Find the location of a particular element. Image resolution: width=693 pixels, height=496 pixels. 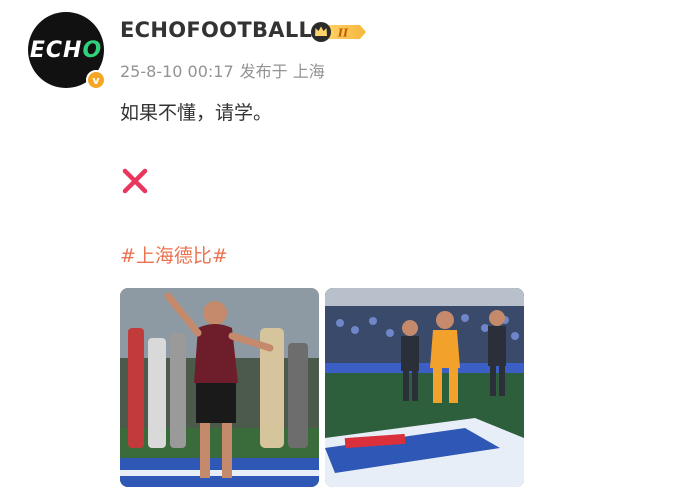

avatar-logo-text: ECHO is located at coordinates (66, 50).